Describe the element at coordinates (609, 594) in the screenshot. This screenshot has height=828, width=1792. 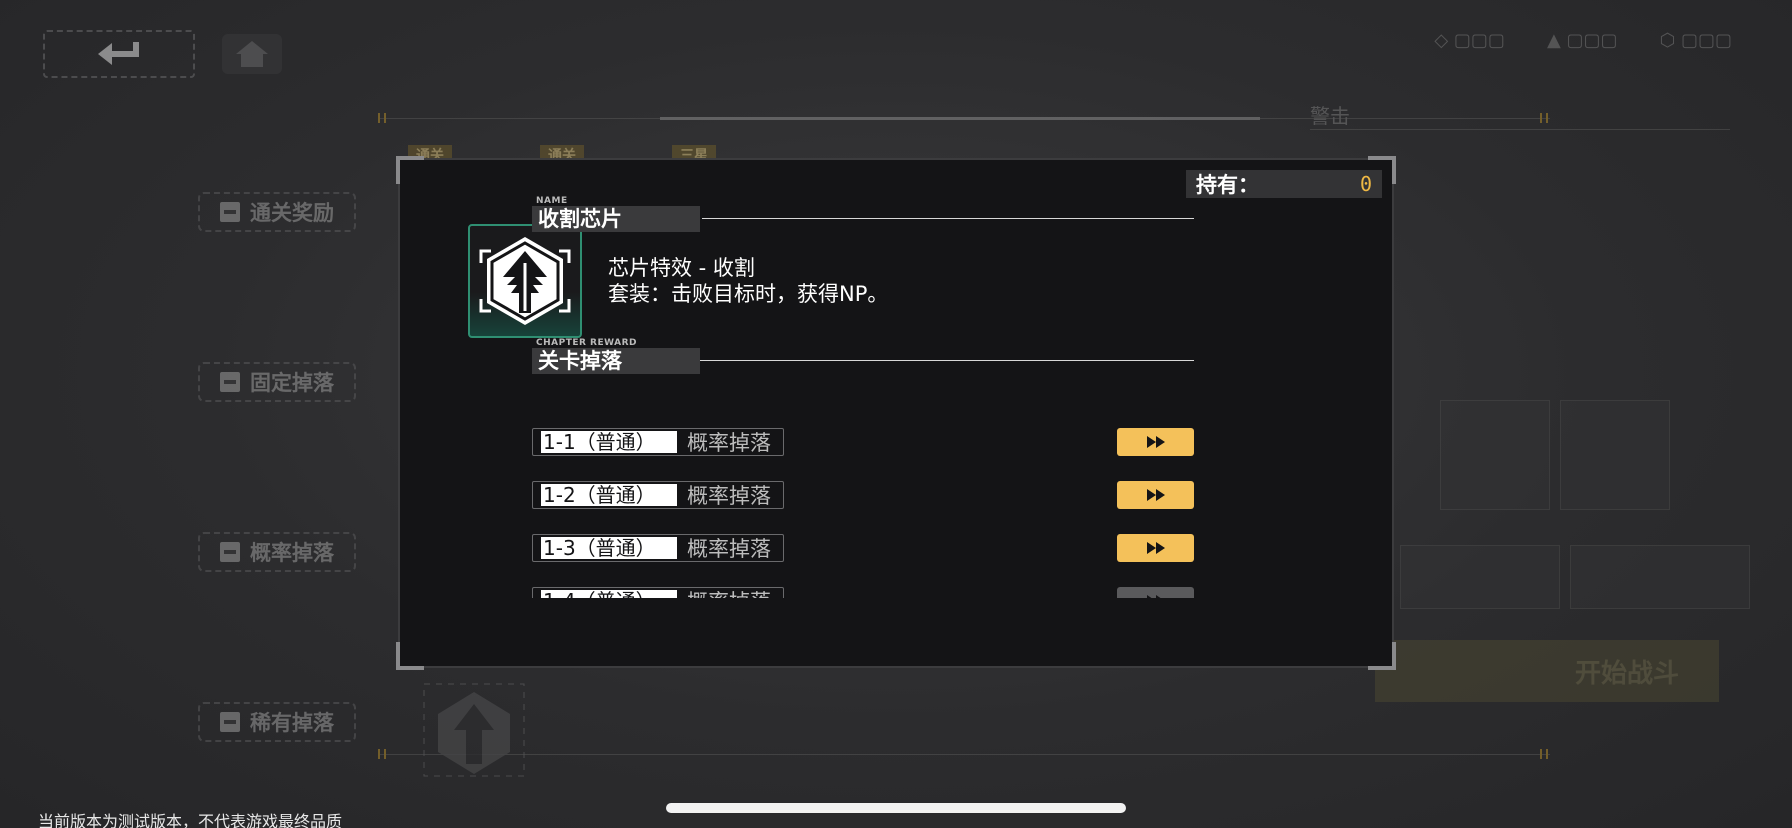
I see `stage-name: 1-4（普通）` at that location.